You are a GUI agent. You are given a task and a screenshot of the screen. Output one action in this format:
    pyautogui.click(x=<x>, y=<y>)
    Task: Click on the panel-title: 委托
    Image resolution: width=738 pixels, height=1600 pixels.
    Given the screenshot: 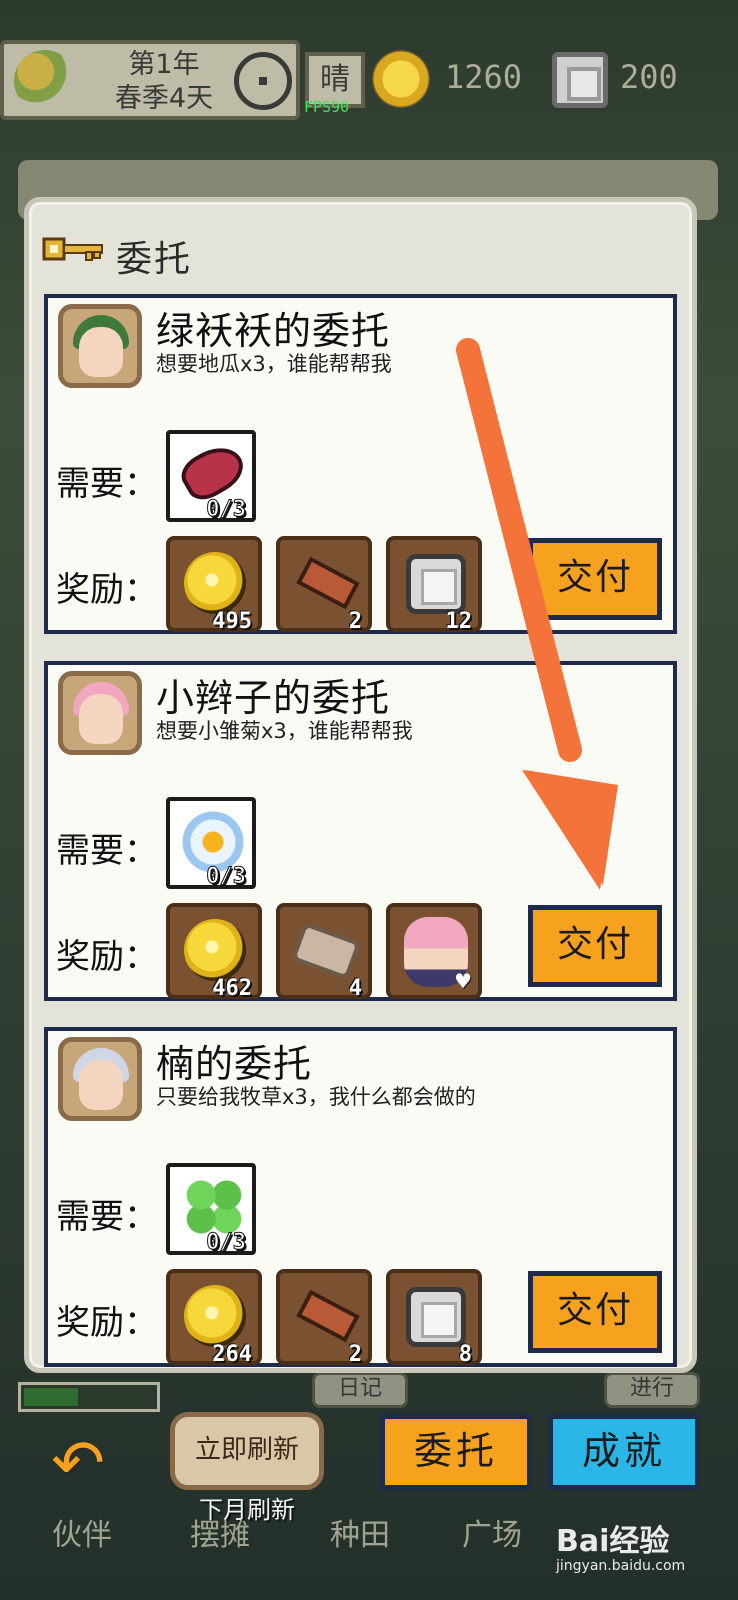 What is the action you would take?
    pyautogui.click(x=154, y=259)
    